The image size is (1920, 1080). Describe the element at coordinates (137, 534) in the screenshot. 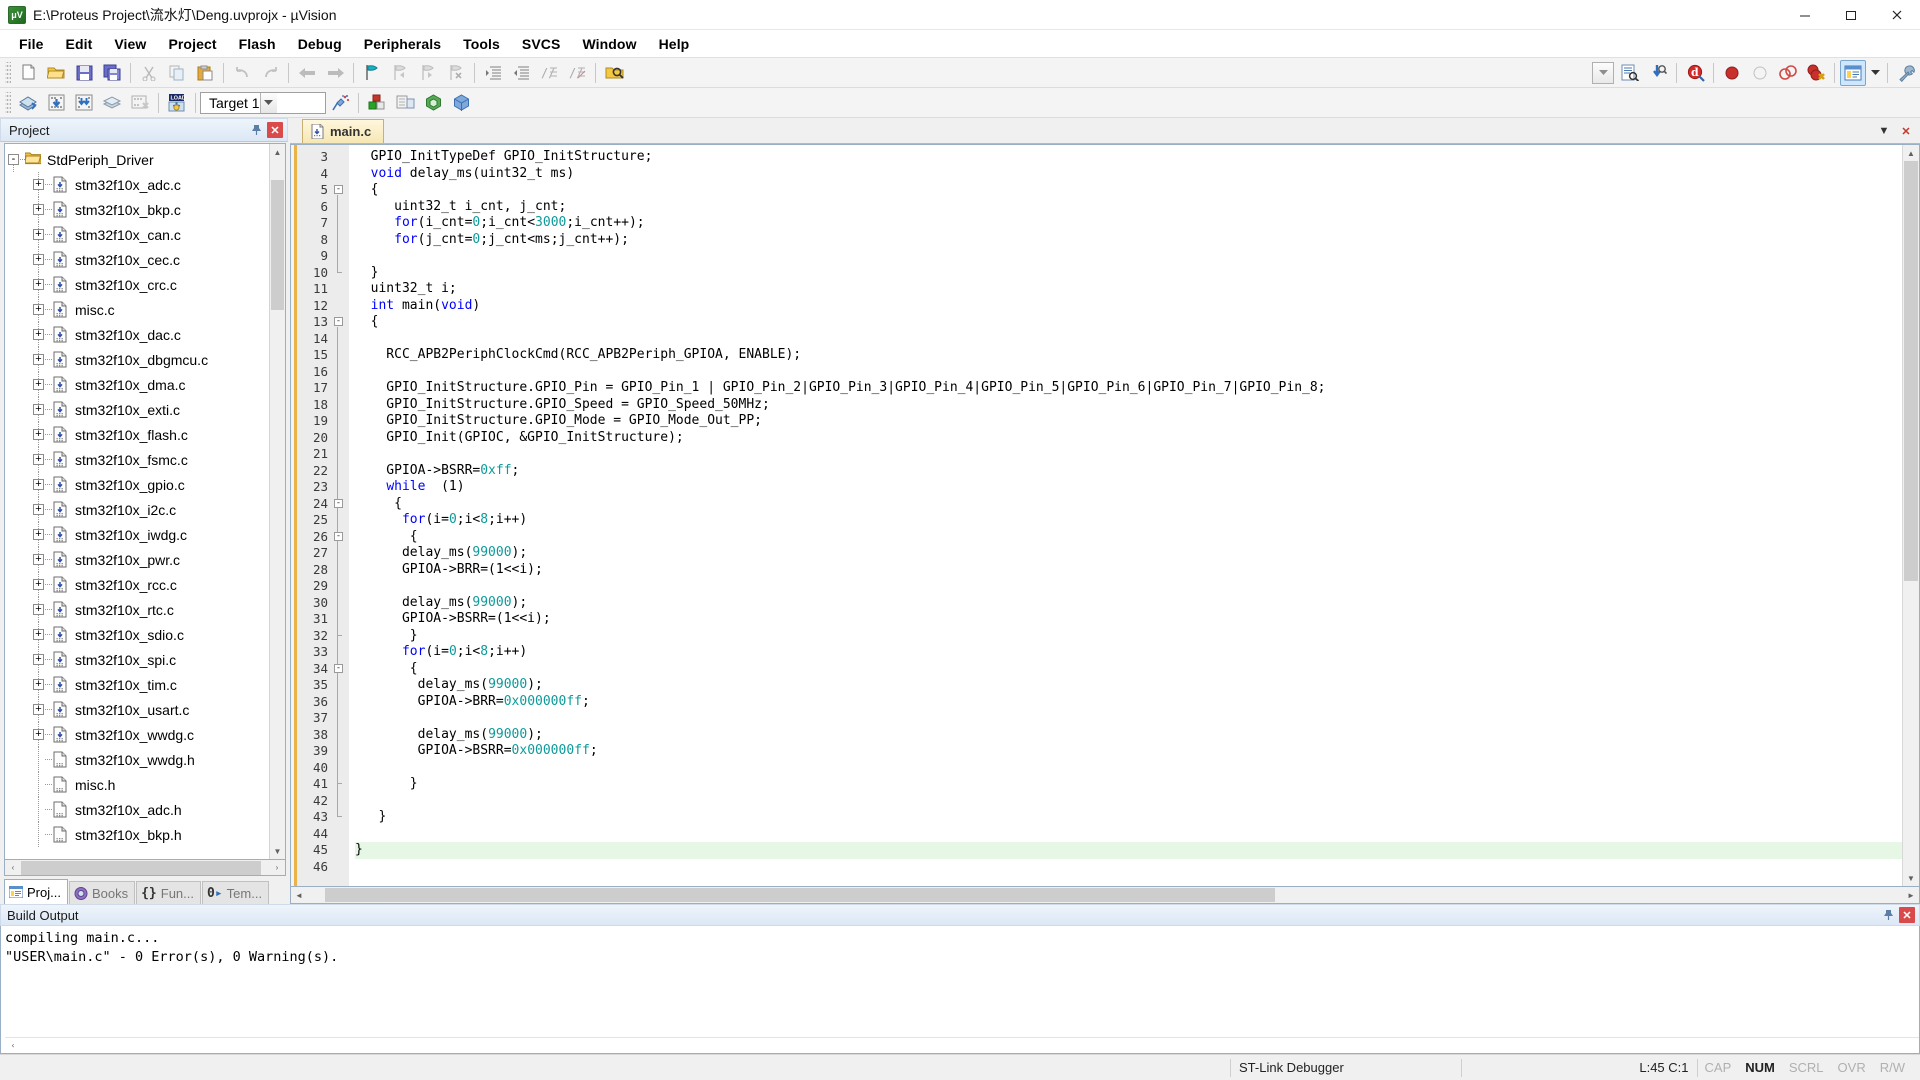

I see `tree-item: + stm32f10x_iwdg.c` at that location.